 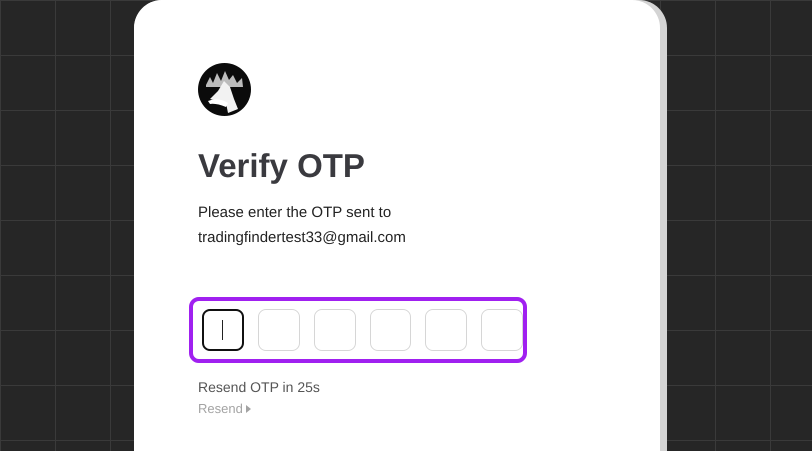 I want to click on triangle-right-icon, so click(x=248, y=409).